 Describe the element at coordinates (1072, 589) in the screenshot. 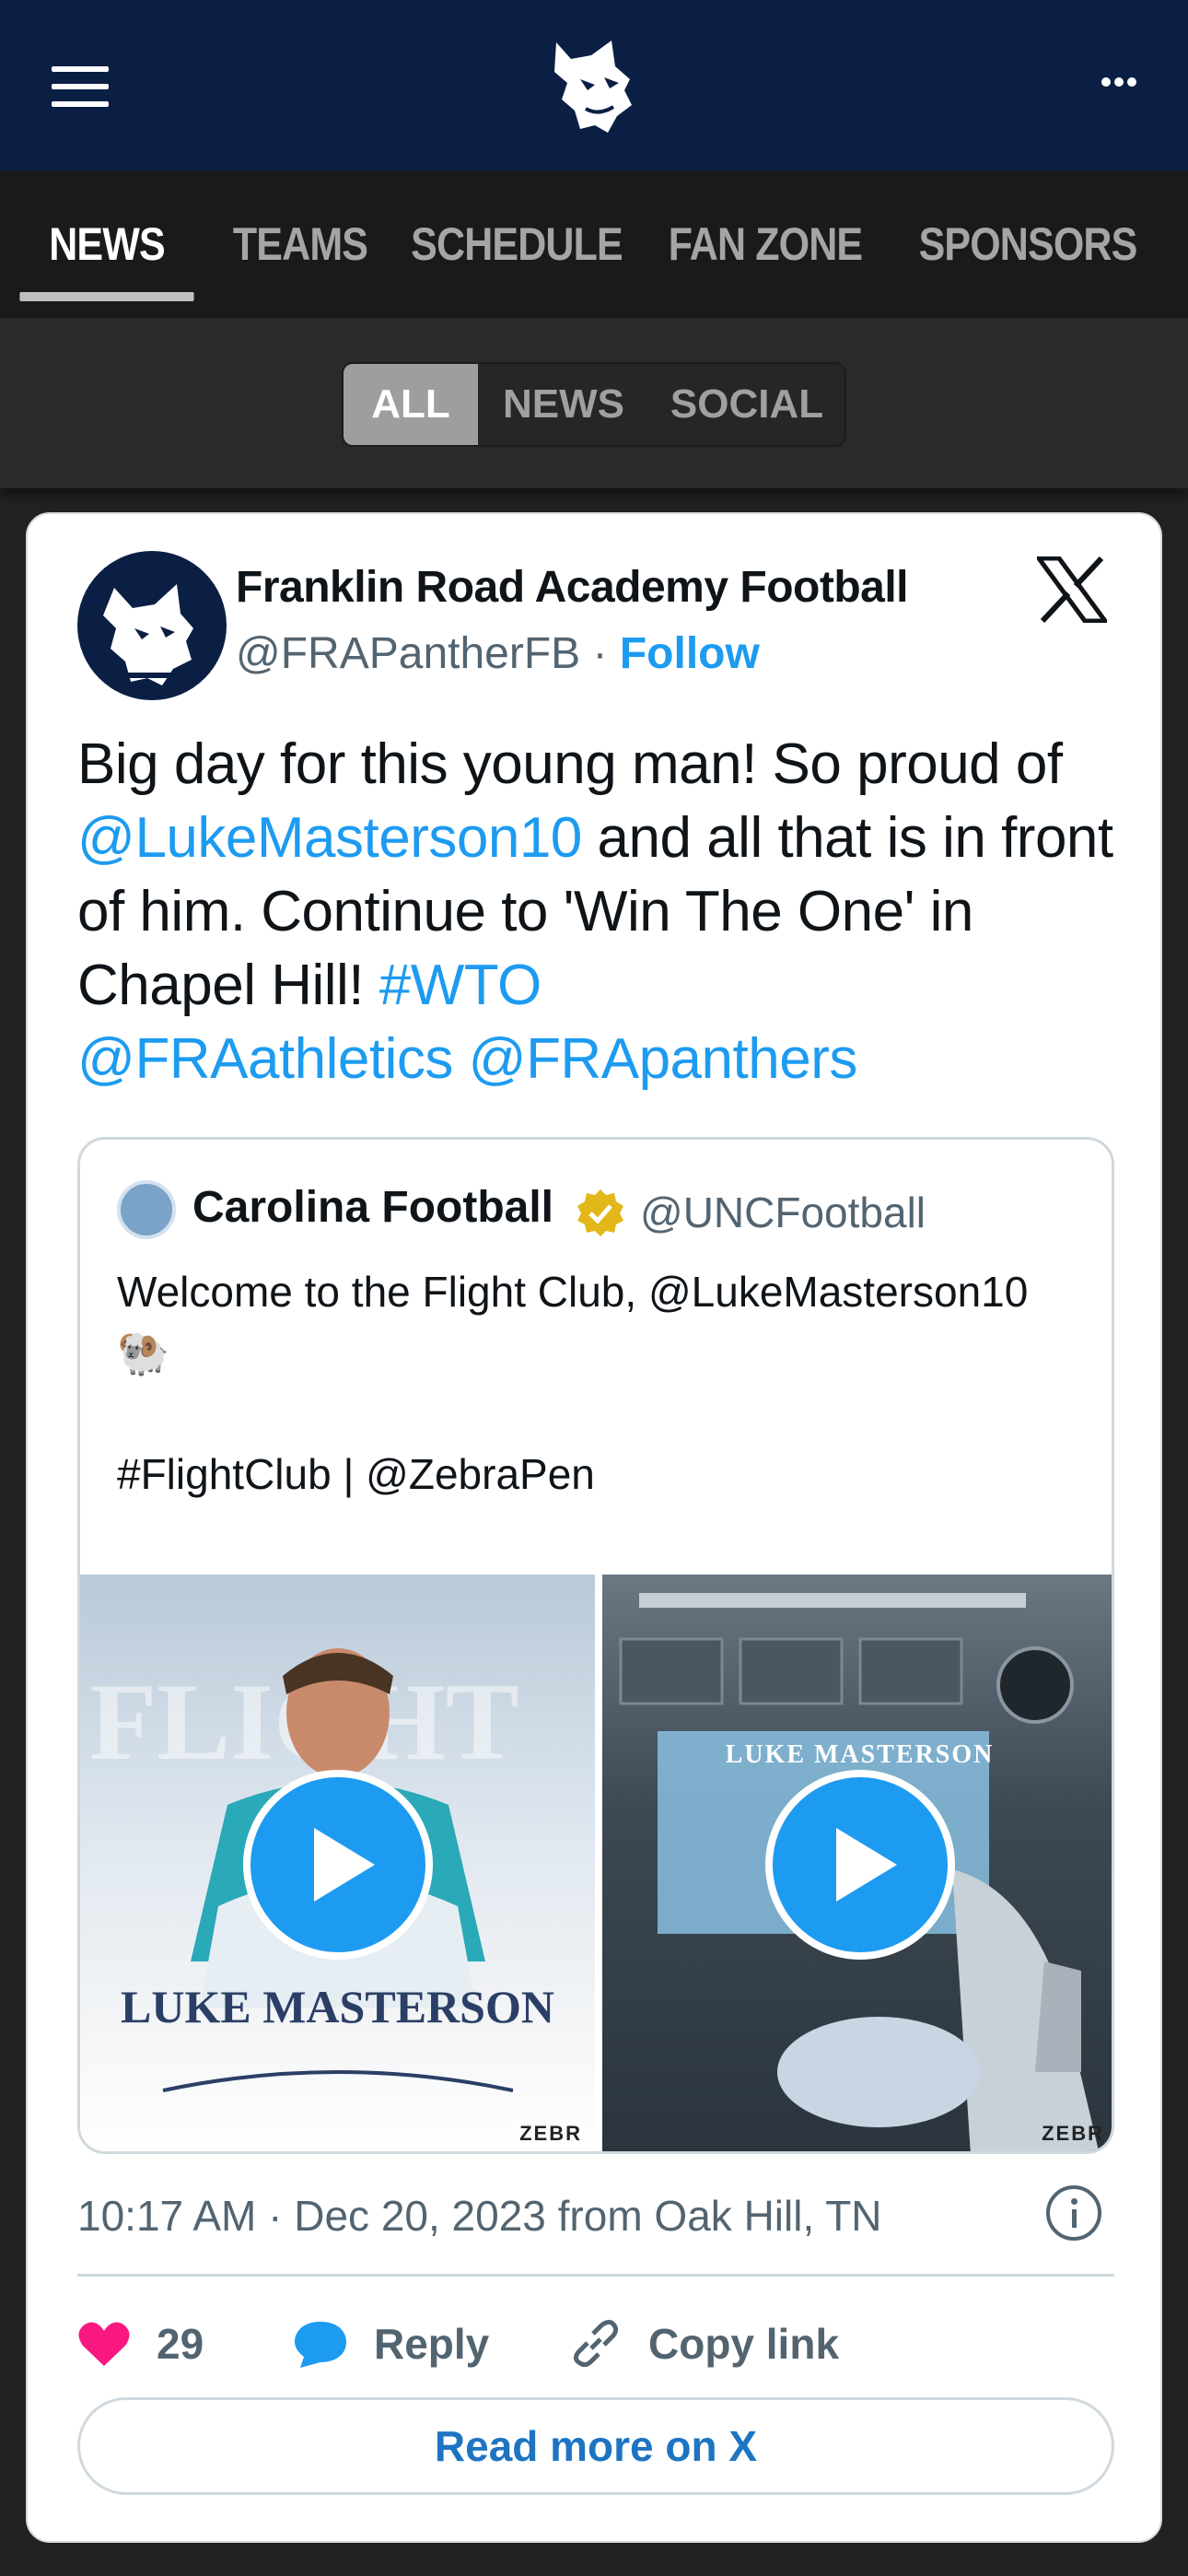

I see `x-logo-icon` at that location.